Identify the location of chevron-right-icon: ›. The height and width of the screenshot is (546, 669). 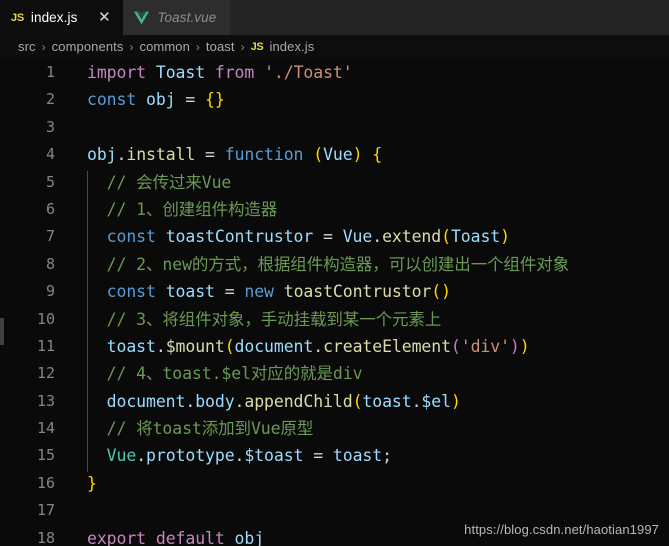
(242, 46).